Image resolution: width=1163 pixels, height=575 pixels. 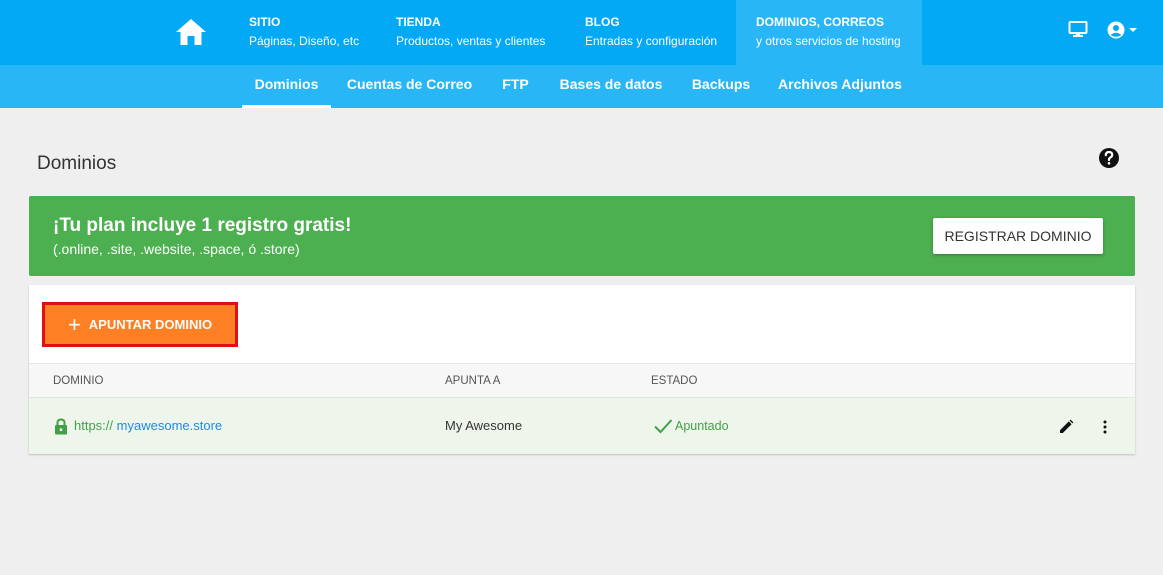 I want to click on home-button, so click(x=191, y=32).